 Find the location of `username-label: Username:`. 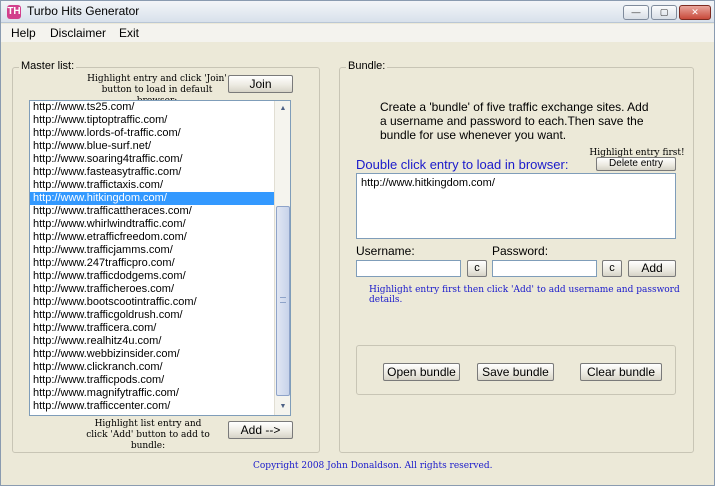

username-label: Username: is located at coordinates (385, 251).